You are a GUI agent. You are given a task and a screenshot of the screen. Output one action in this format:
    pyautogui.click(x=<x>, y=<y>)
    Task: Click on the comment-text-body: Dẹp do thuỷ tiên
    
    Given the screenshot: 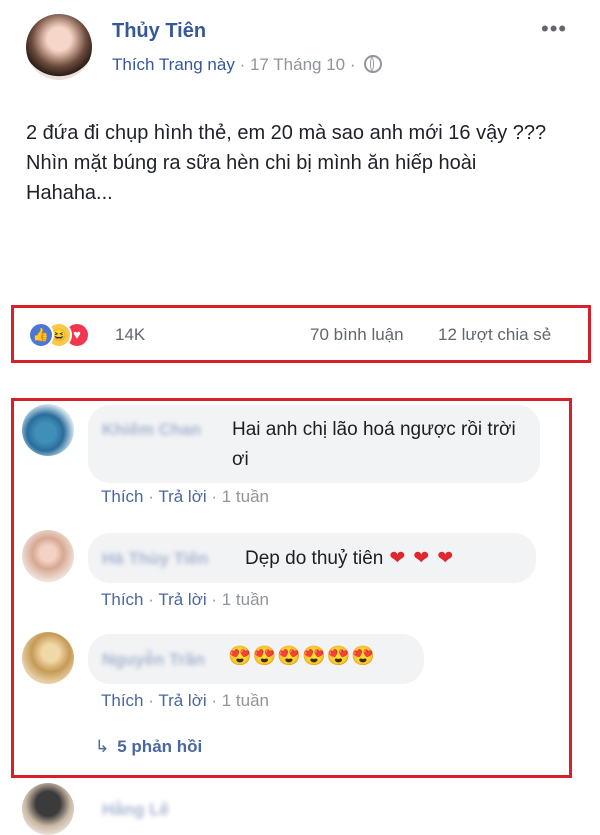 What is the action you would take?
    pyautogui.click(x=314, y=558)
    